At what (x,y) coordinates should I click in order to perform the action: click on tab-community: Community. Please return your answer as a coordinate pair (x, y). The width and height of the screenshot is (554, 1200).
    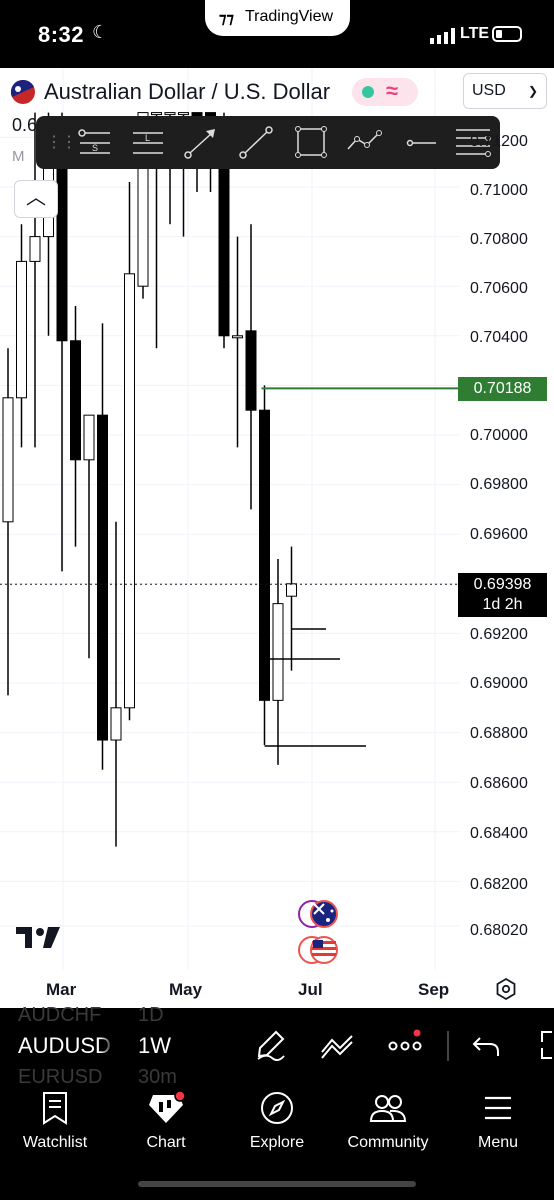
    Looking at the image, I should click on (388, 1122).